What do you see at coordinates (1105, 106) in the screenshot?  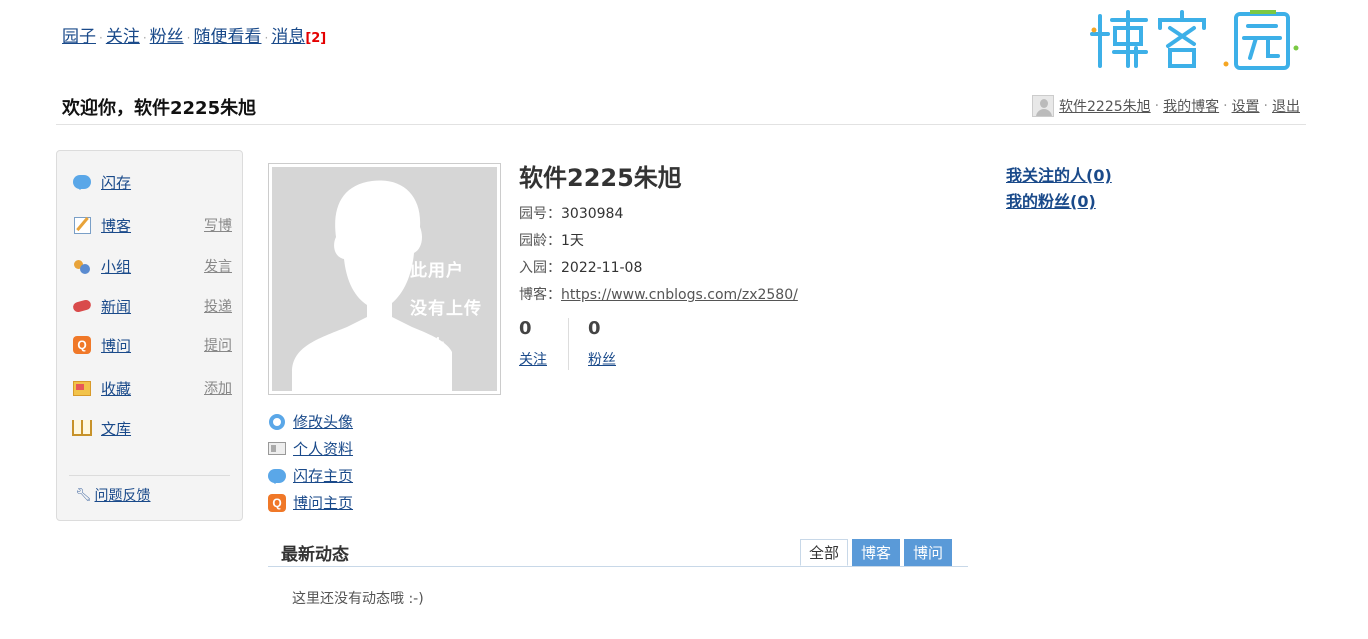 I see `username-link: 软件2225朱旭` at bounding box center [1105, 106].